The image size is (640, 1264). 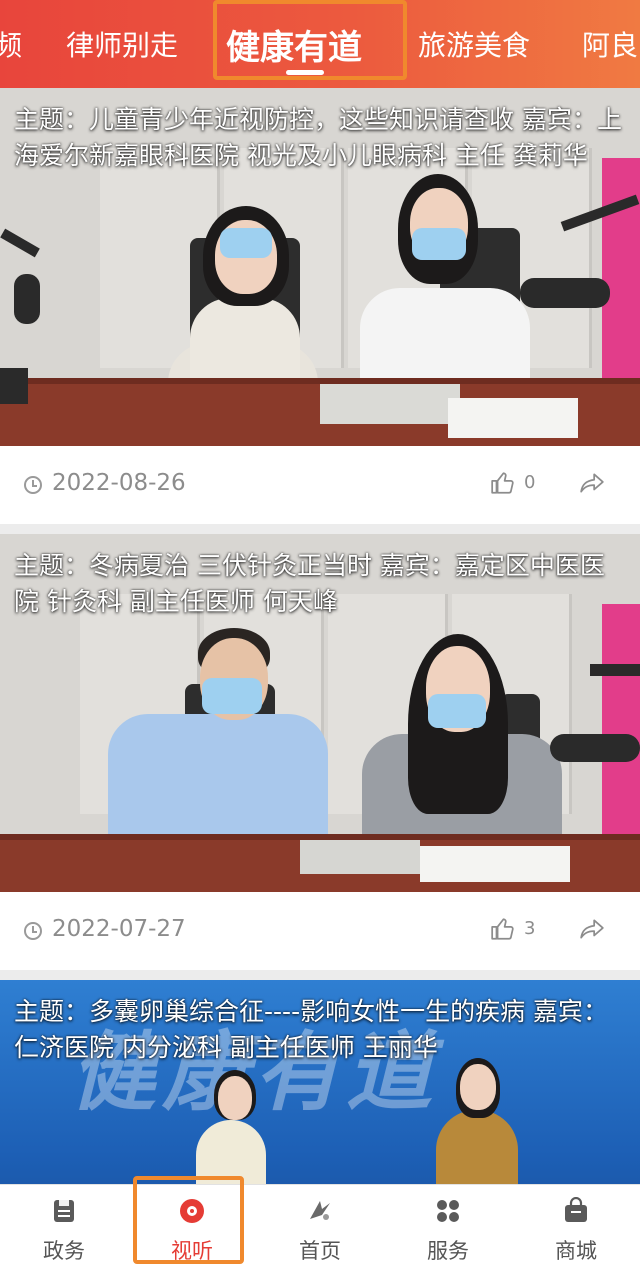 What do you see at coordinates (576, 1251) in the screenshot?
I see `nav-label: 商城` at bounding box center [576, 1251].